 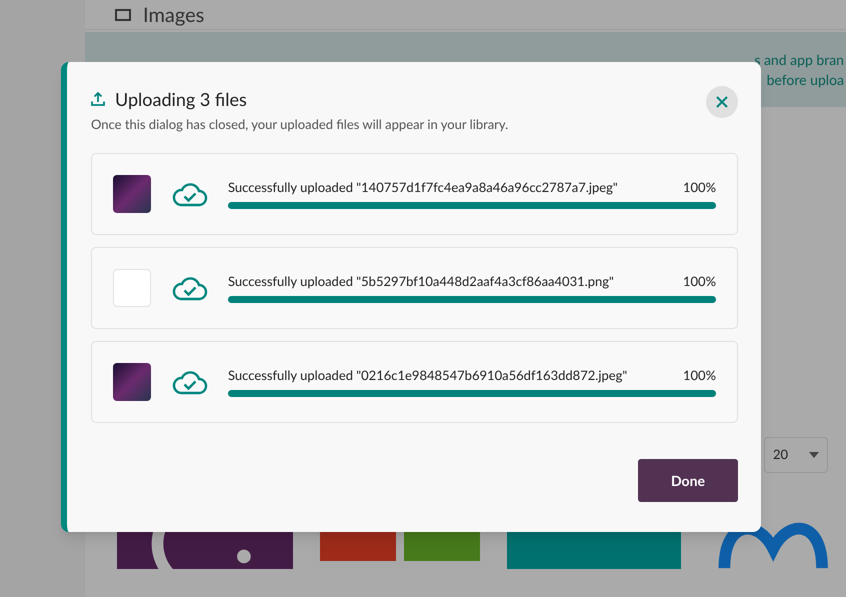 I want to click on page-size-dropdown: 20, so click(x=796, y=455).